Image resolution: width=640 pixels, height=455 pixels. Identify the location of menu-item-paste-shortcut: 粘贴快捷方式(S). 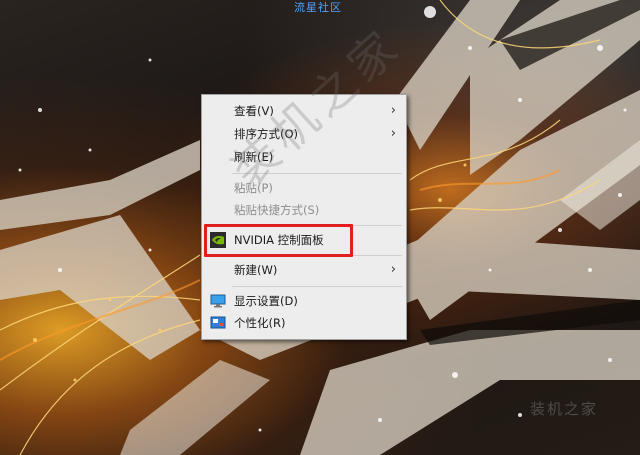
(304, 210).